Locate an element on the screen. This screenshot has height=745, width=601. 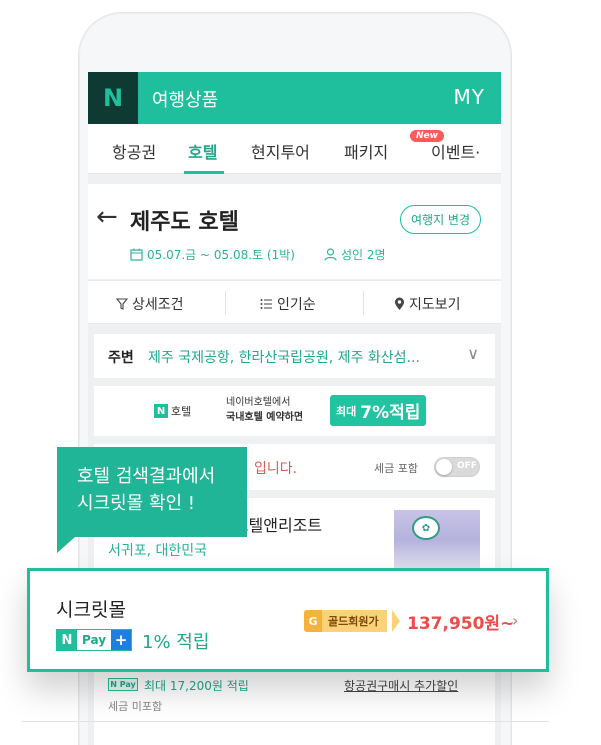
tab-hotels: 호텔 is located at coordinates (202, 151).